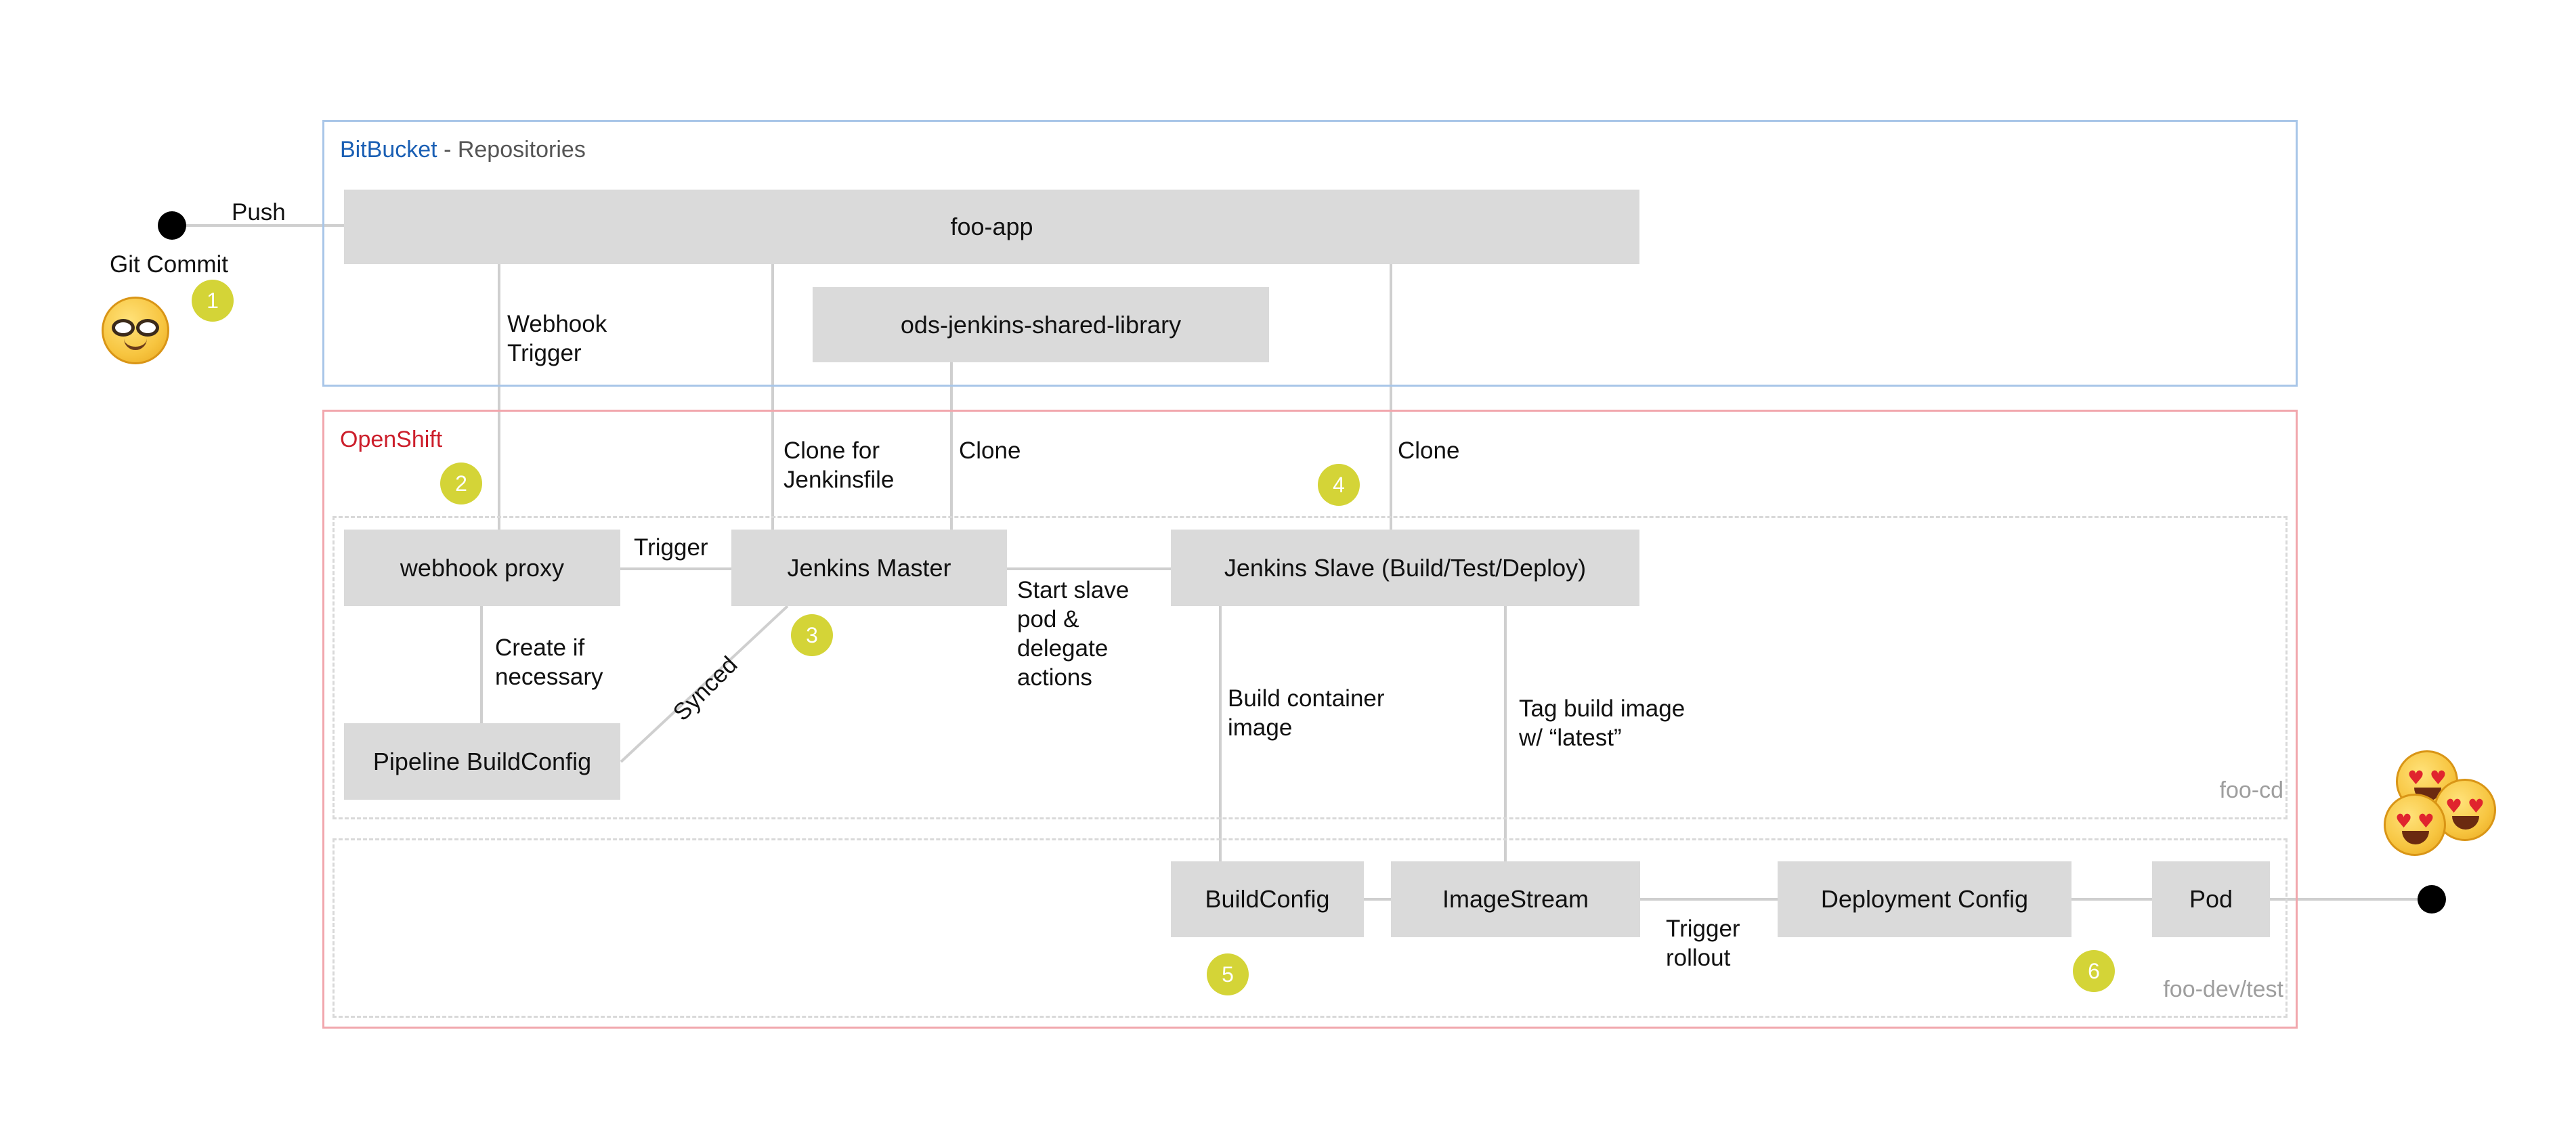 The width and height of the screenshot is (2576, 1139). I want to click on create-if-necessary-label: Create if necessary, so click(549, 662).